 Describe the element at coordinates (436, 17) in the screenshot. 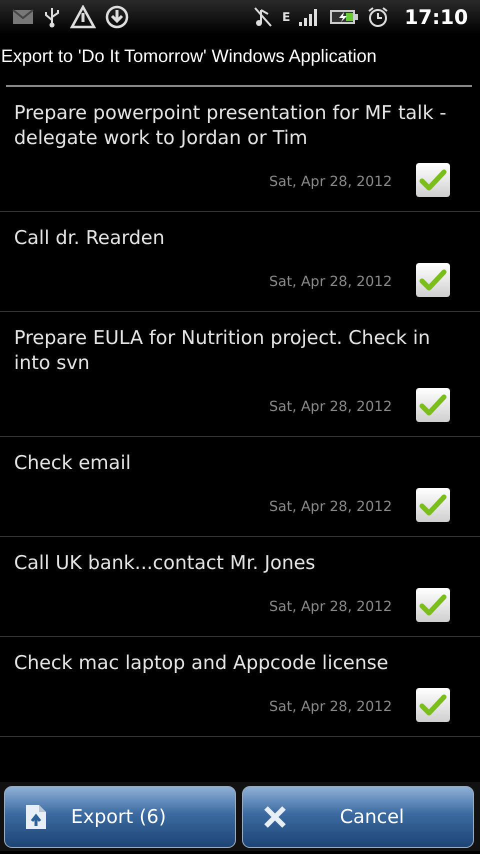

I see `clock-time: 17:10` at that location.